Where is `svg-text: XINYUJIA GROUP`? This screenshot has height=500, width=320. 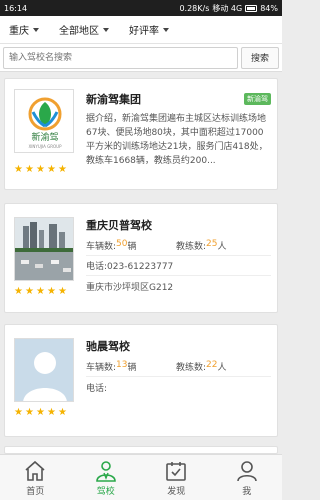 svg-text: XINYUJIA GROUP is located at coordinates (45, 146).